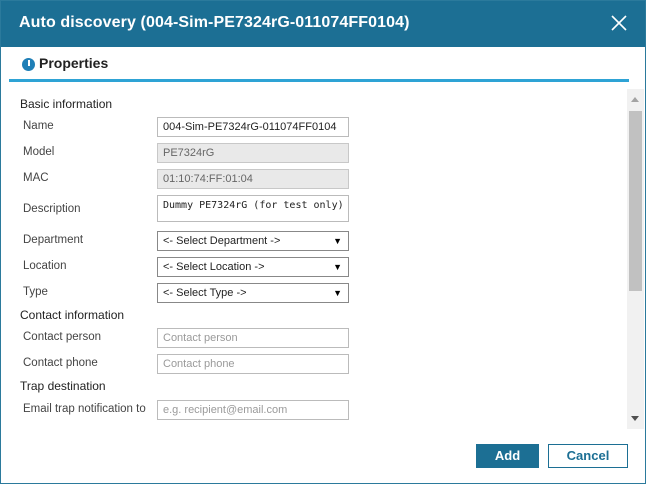 The width and height of the screenshot is (646, 484). What do you see at coordinates (74, 63) in the screenshot?
I see `section-title: Properties` at bounding box center [74, 63].